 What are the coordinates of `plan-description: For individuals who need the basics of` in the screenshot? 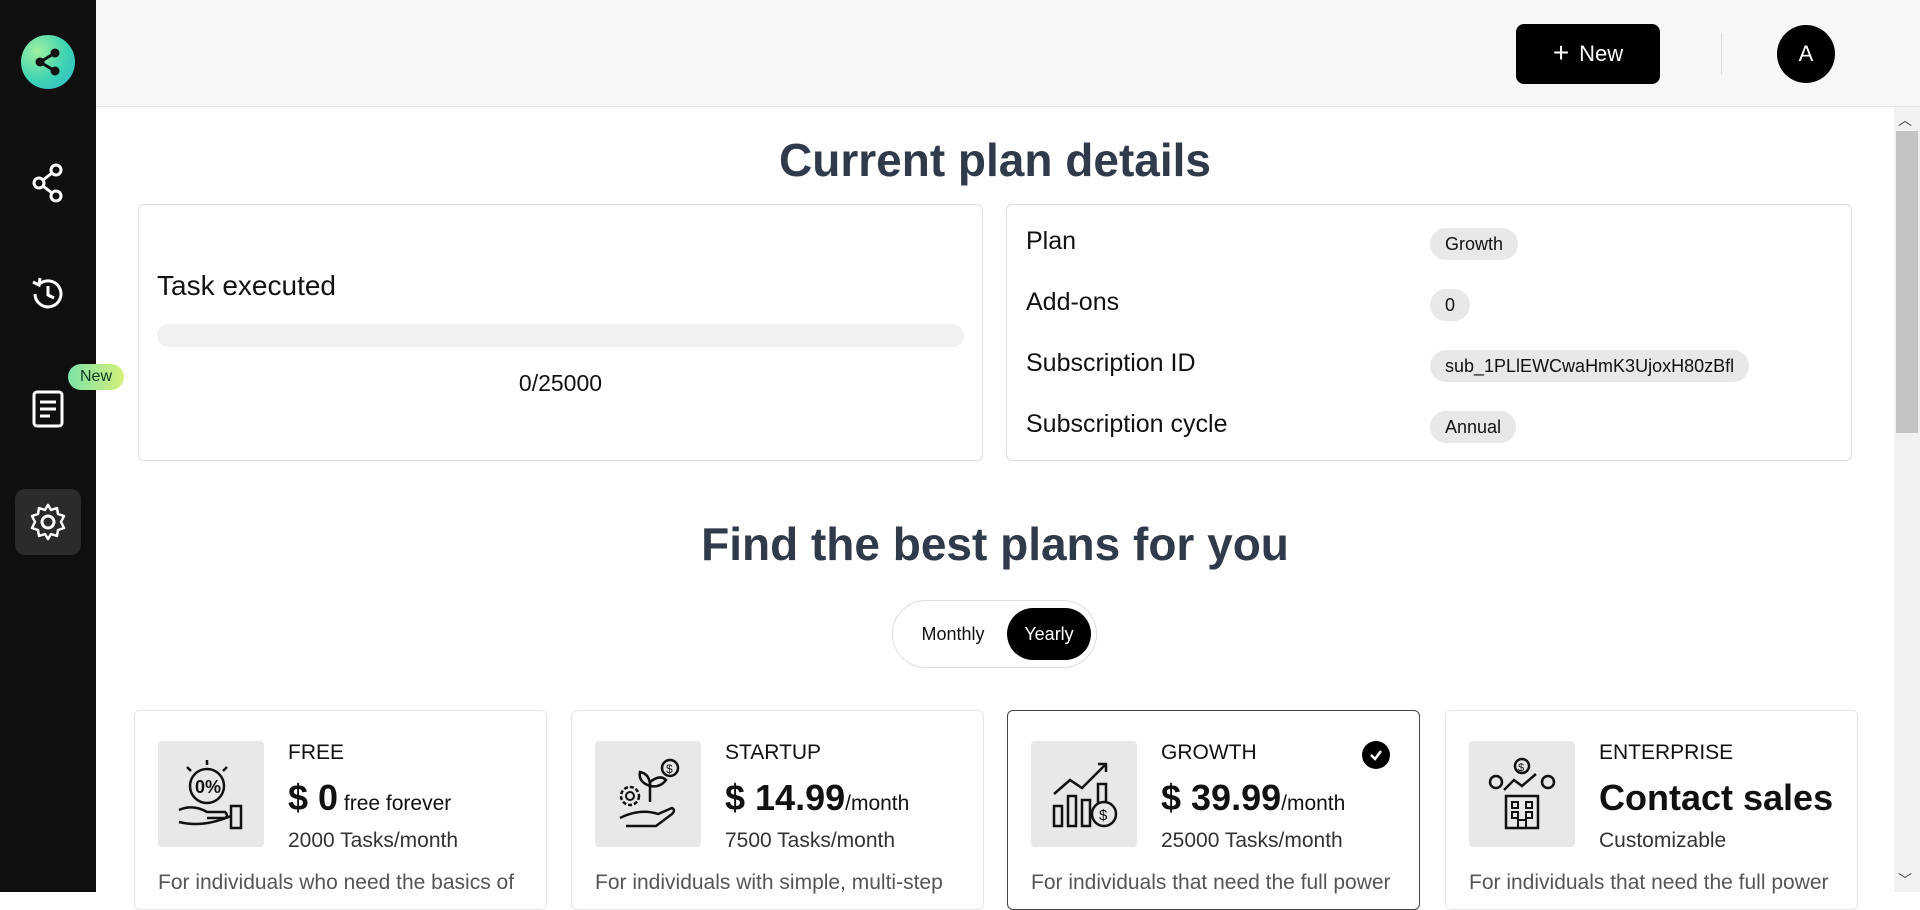 It's located at (336, 882).